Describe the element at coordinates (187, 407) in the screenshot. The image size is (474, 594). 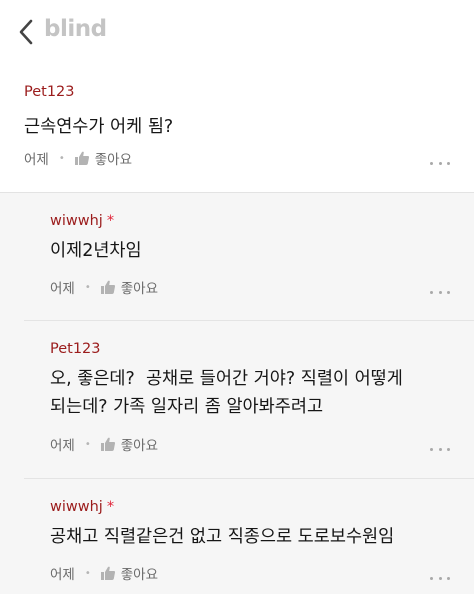
I see `comment-text-line: 되는데? 가족 일자리 좀 알아봐주려고` at that location.